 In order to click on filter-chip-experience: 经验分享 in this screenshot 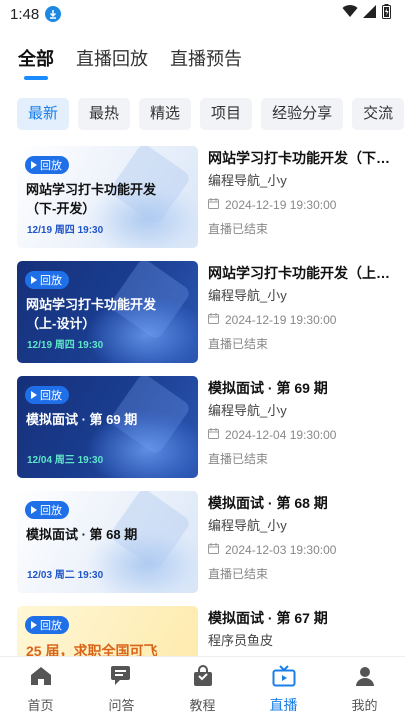, I will do `click(302, 114)`.